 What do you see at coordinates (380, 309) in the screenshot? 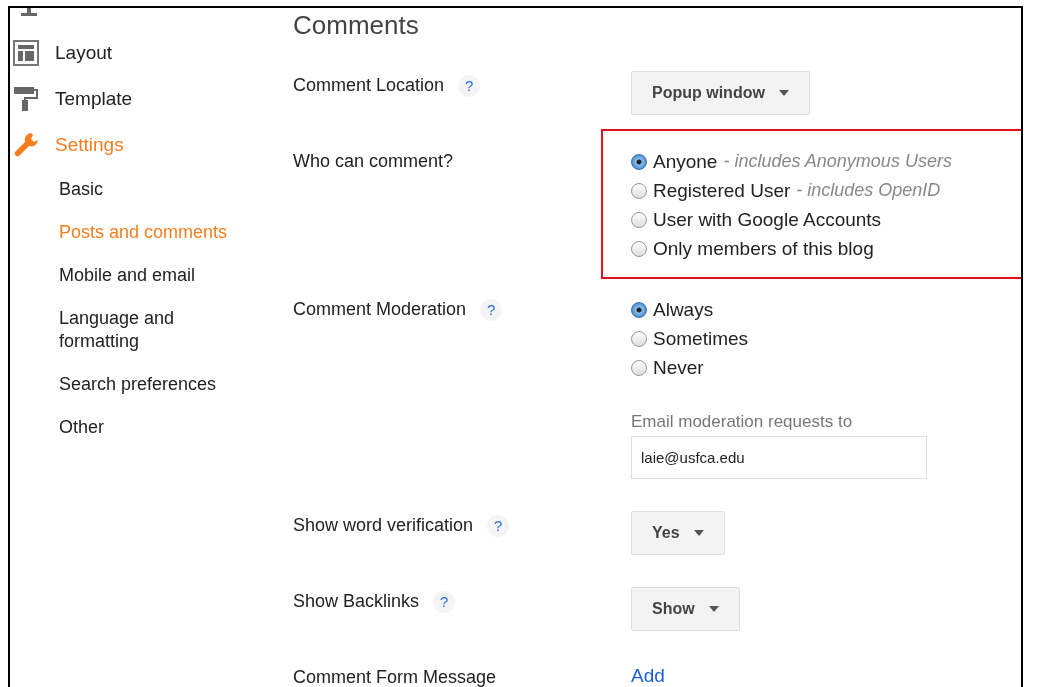
I see `setting-label: Comment Moderation` at bounding box center [380, 309].